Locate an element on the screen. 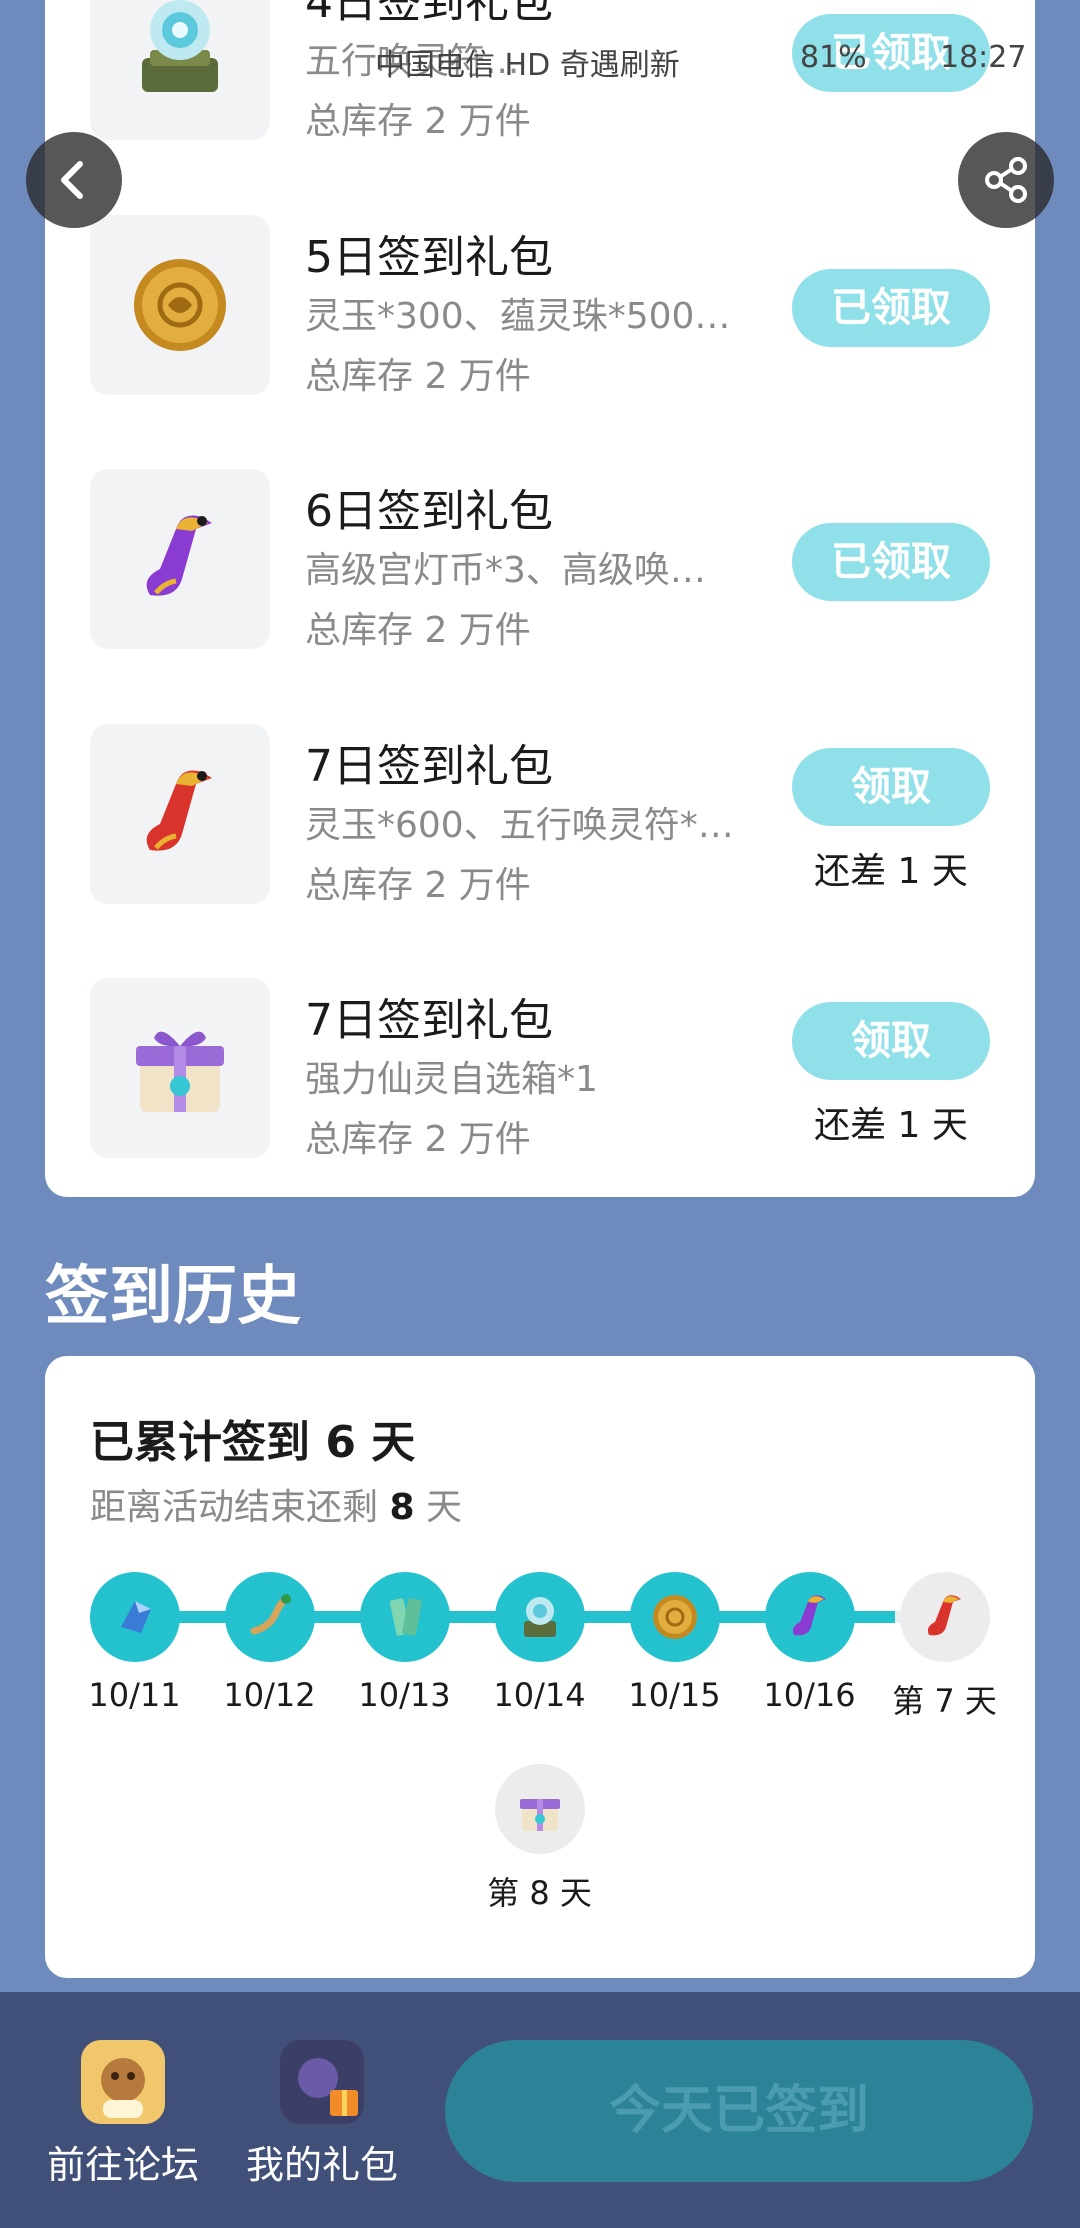 This screenshot has height=2228, width=1080. signin-total: 已累计签到 6 天 is located at coordinates (252, 1438).